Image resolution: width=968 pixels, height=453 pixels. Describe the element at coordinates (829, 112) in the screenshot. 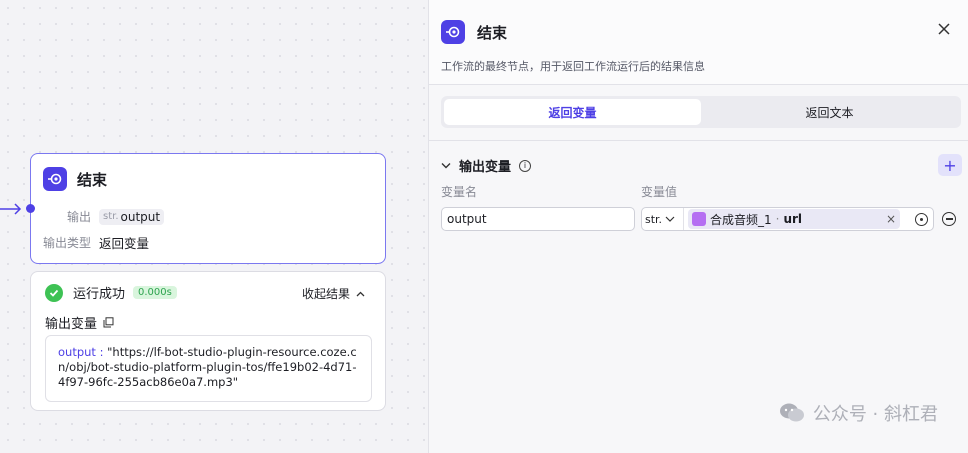

I see `tab-return-text: 返回文本` at that location.